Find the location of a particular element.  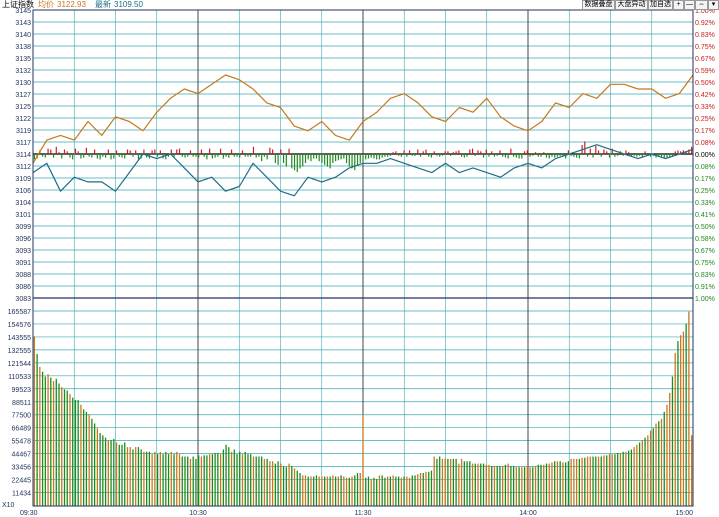

expand-button: ⇔ is located at coordinates (701, 5).